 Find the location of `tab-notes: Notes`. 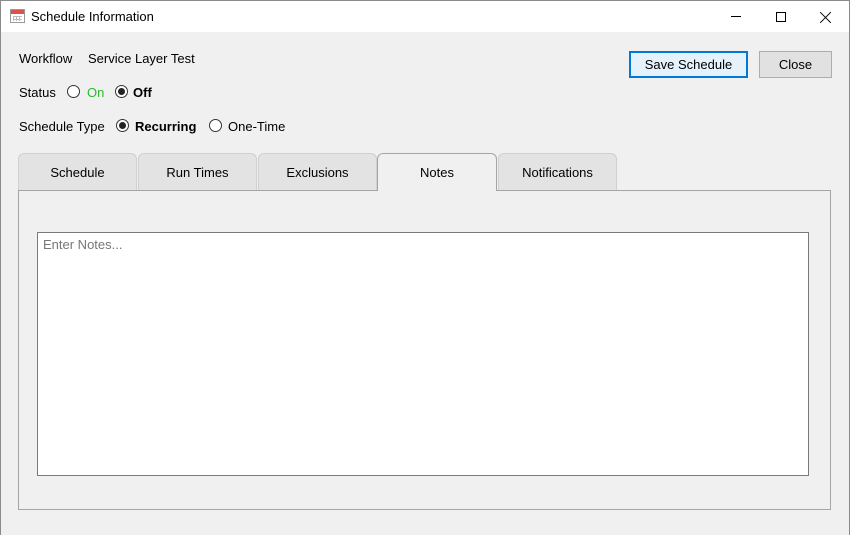

tab-notes: Notes is located at coordinates (437, 172).